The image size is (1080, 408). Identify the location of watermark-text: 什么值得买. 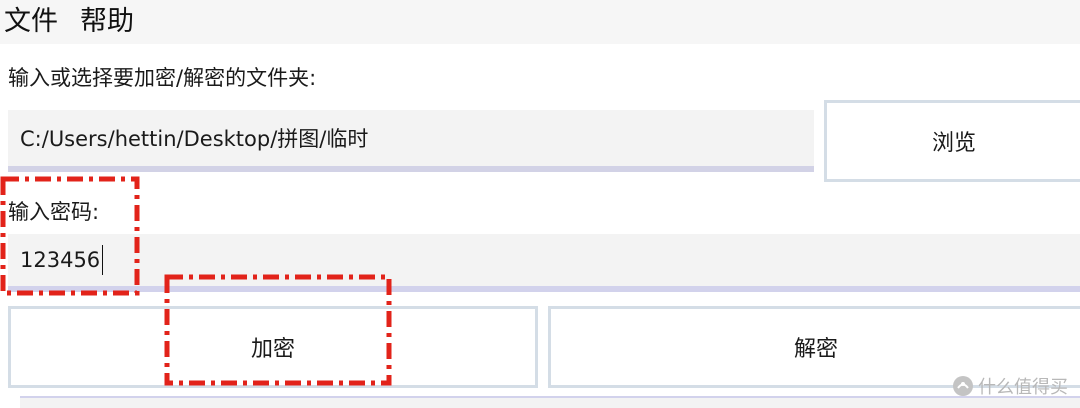
(1023, 387).